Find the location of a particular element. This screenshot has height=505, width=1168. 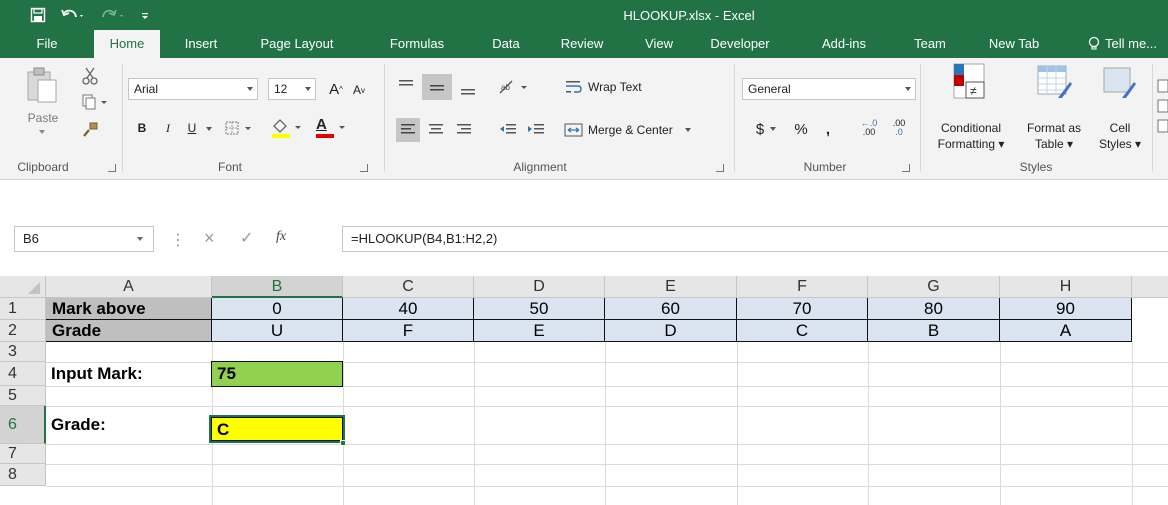

select-all-button is located at coordinates (23, 287).